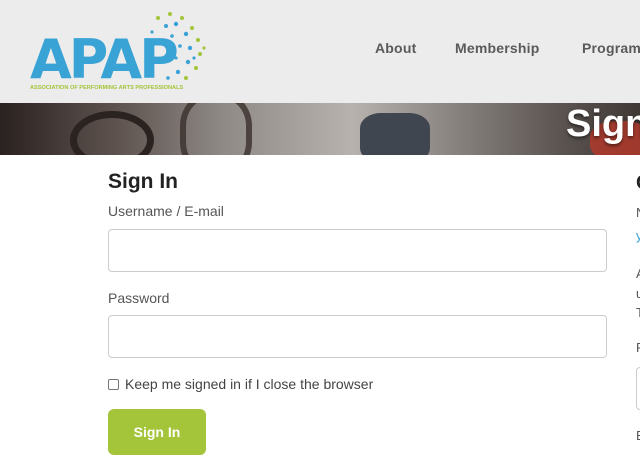 Image resolution: width=640 pixels, height=473 pixels. I want to click on right-column-input, so click(638, 388).